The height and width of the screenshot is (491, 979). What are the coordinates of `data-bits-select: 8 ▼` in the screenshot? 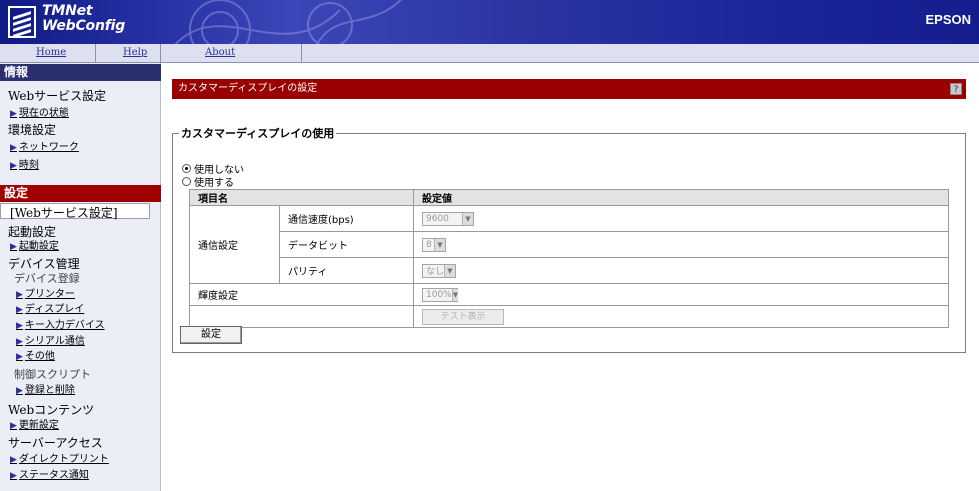 It's located at (434, 244).